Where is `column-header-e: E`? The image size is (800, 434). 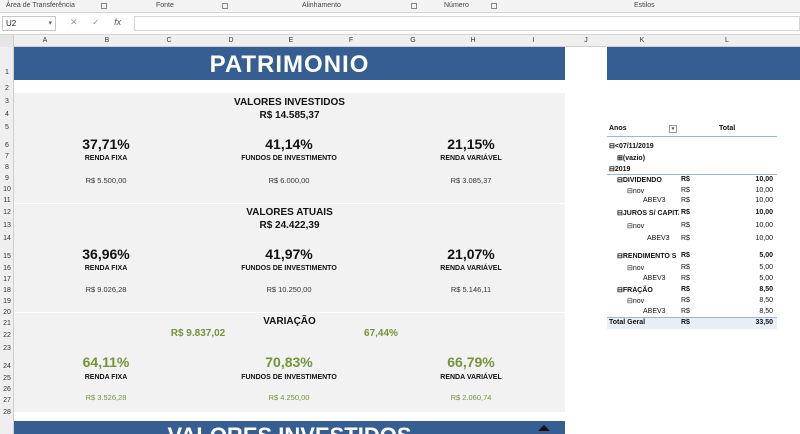 column-header-e: E is located at coordinates (291, 40).